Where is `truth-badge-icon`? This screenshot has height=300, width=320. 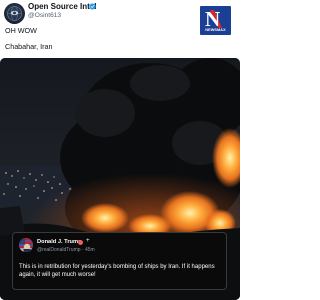 truth-badge-icon is located at coordinates (80, 242).